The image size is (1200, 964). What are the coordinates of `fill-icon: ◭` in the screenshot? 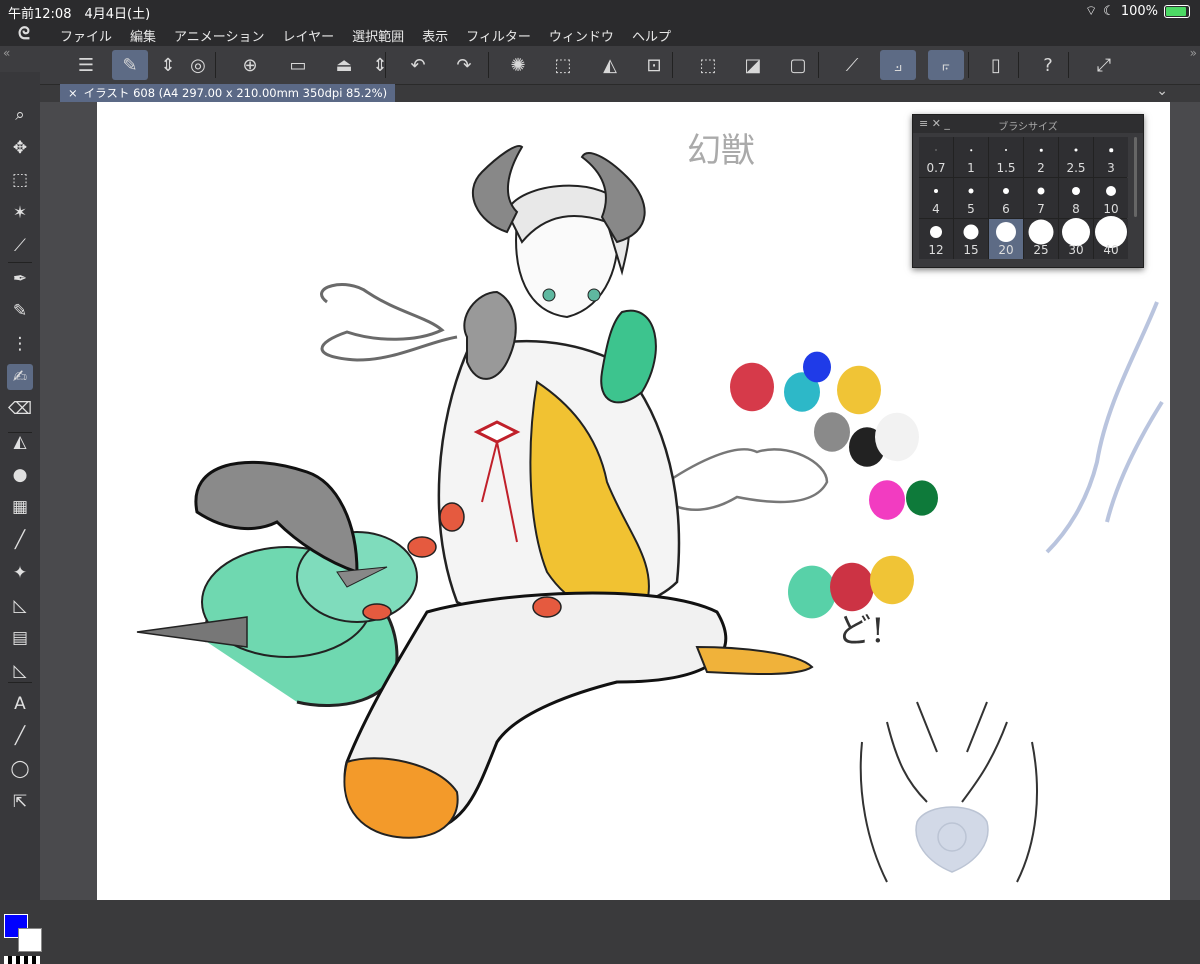 It's located at (610, 65).